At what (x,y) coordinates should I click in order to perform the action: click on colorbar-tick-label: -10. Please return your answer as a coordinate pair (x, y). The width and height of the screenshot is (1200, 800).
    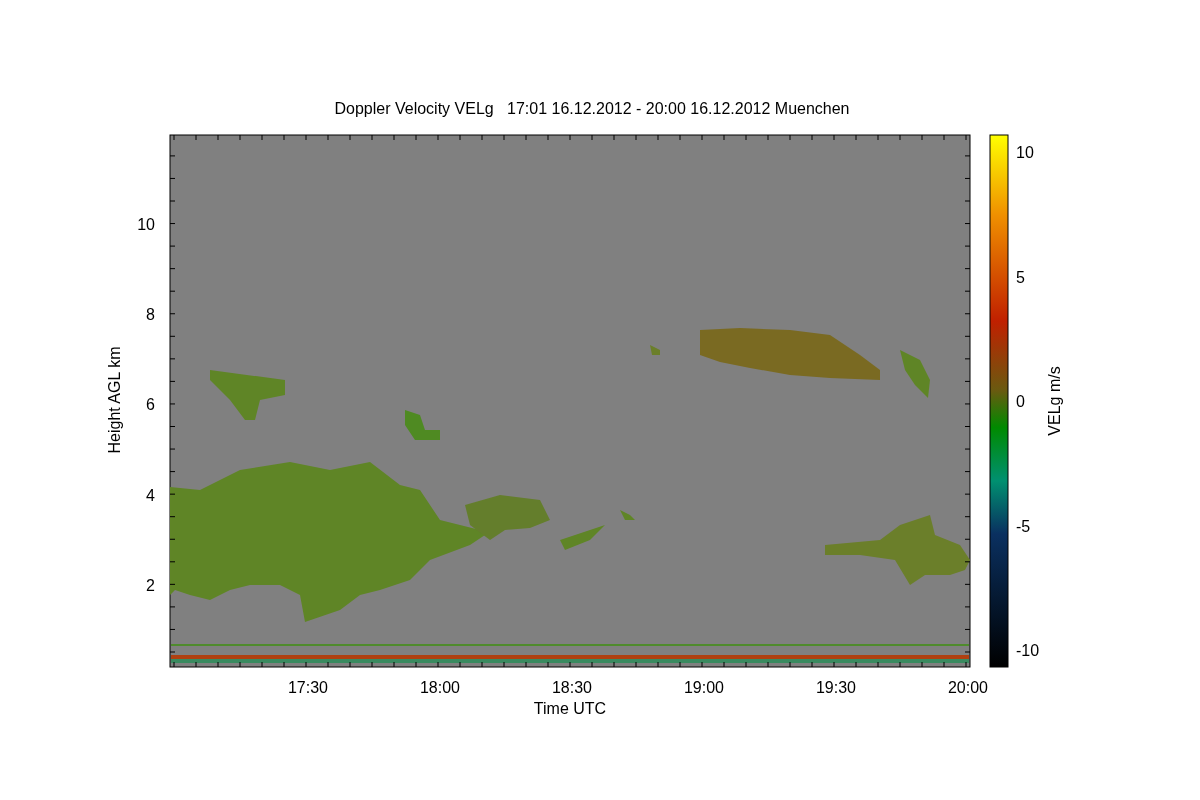
    Looking at the image, I should click on (1028, 650).